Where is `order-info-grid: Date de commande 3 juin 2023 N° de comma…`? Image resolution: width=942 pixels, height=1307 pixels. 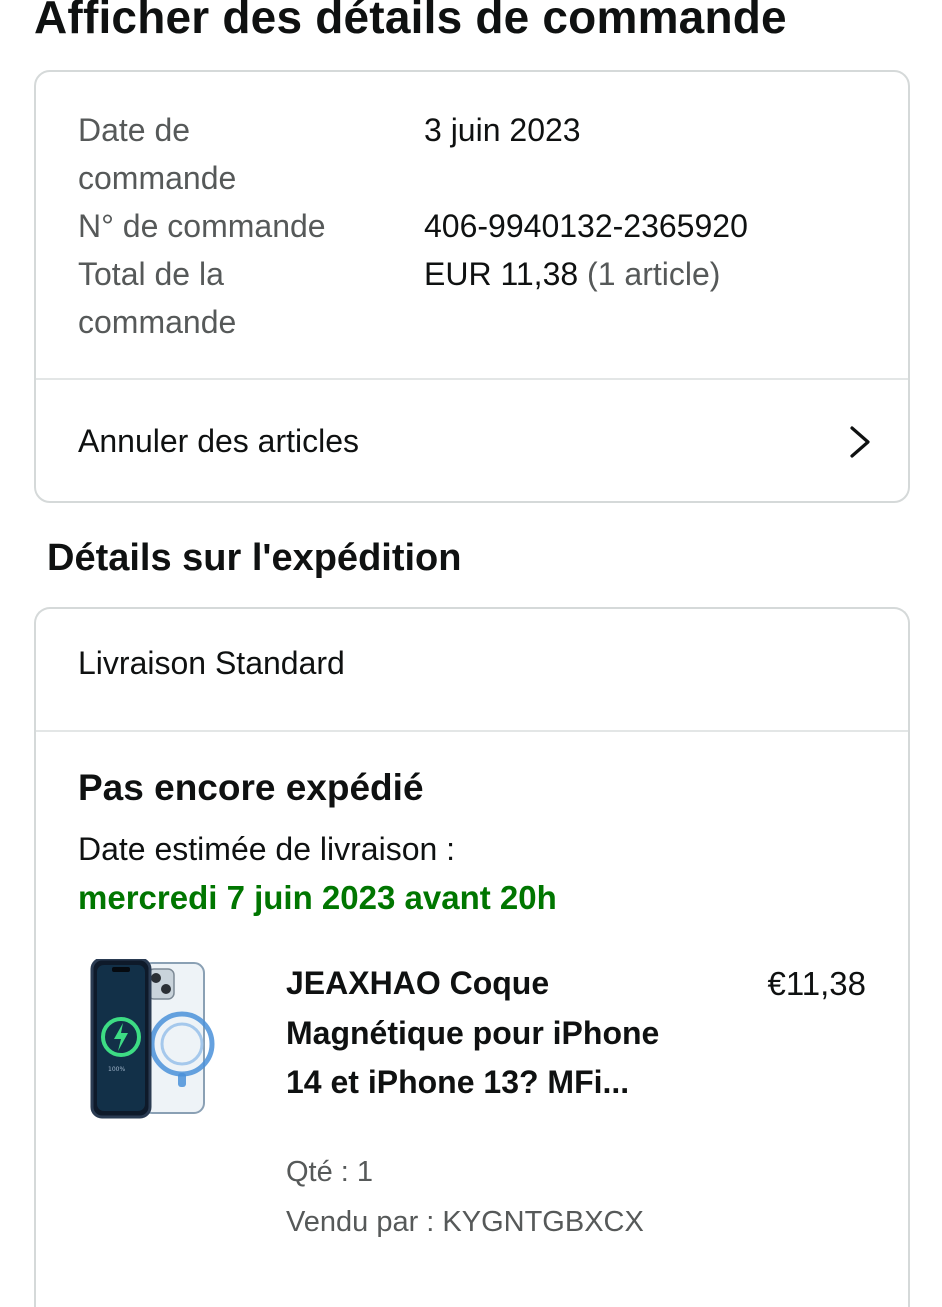 order-info-grid: Date de commande 3 juin 2023 N° de comma… is located at coordinates (413, 226).